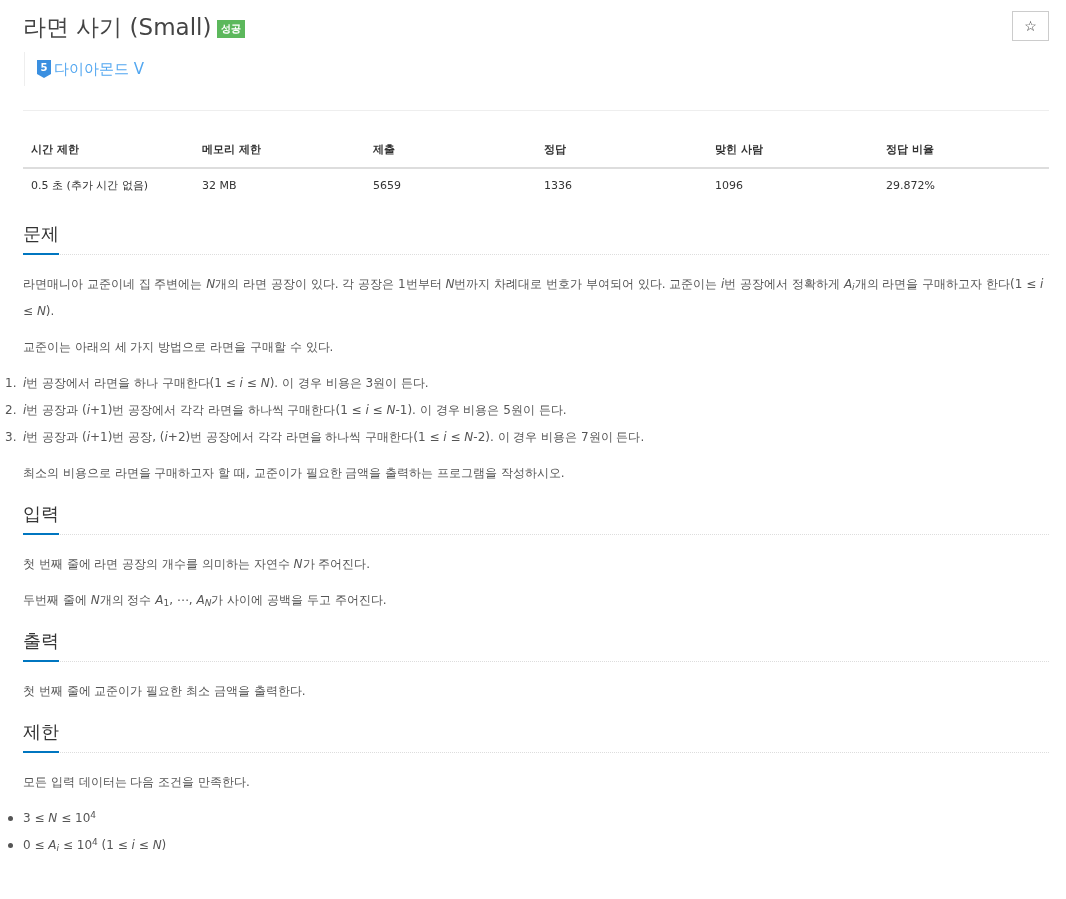  I want to click on column-header: 정답, so click(621, 151).